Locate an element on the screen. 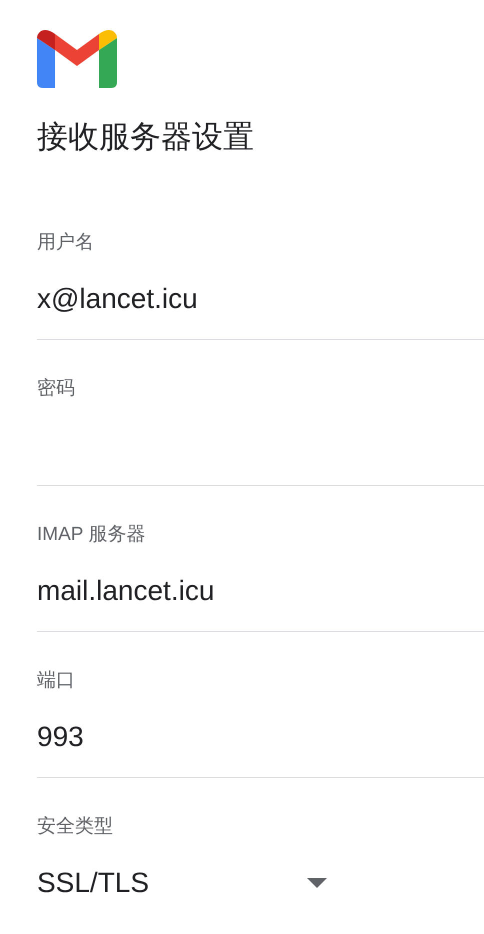  field-label: 端口 is located at coordinates (56, 681).